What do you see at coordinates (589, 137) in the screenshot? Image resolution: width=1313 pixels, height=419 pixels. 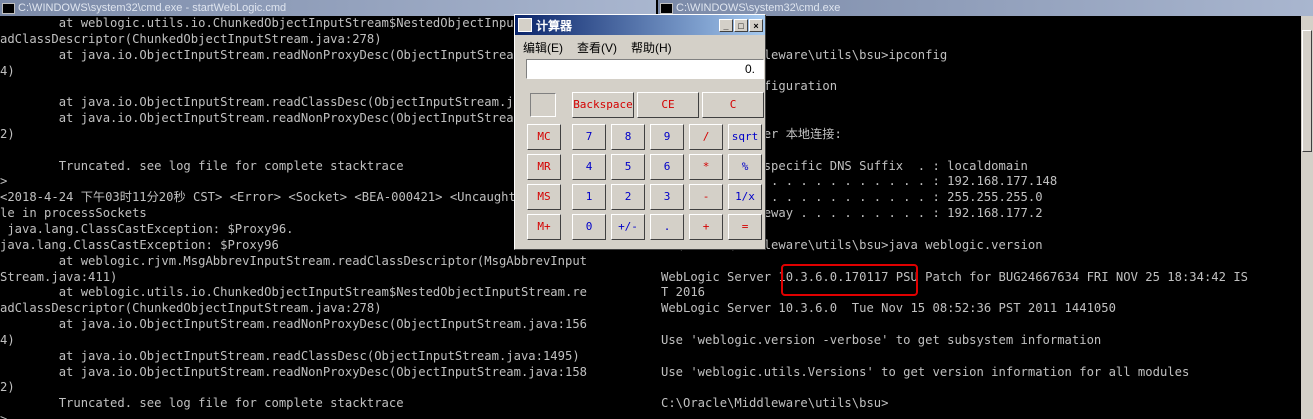 I see `digit-7-button: 7` at bounding box center [589, 137].